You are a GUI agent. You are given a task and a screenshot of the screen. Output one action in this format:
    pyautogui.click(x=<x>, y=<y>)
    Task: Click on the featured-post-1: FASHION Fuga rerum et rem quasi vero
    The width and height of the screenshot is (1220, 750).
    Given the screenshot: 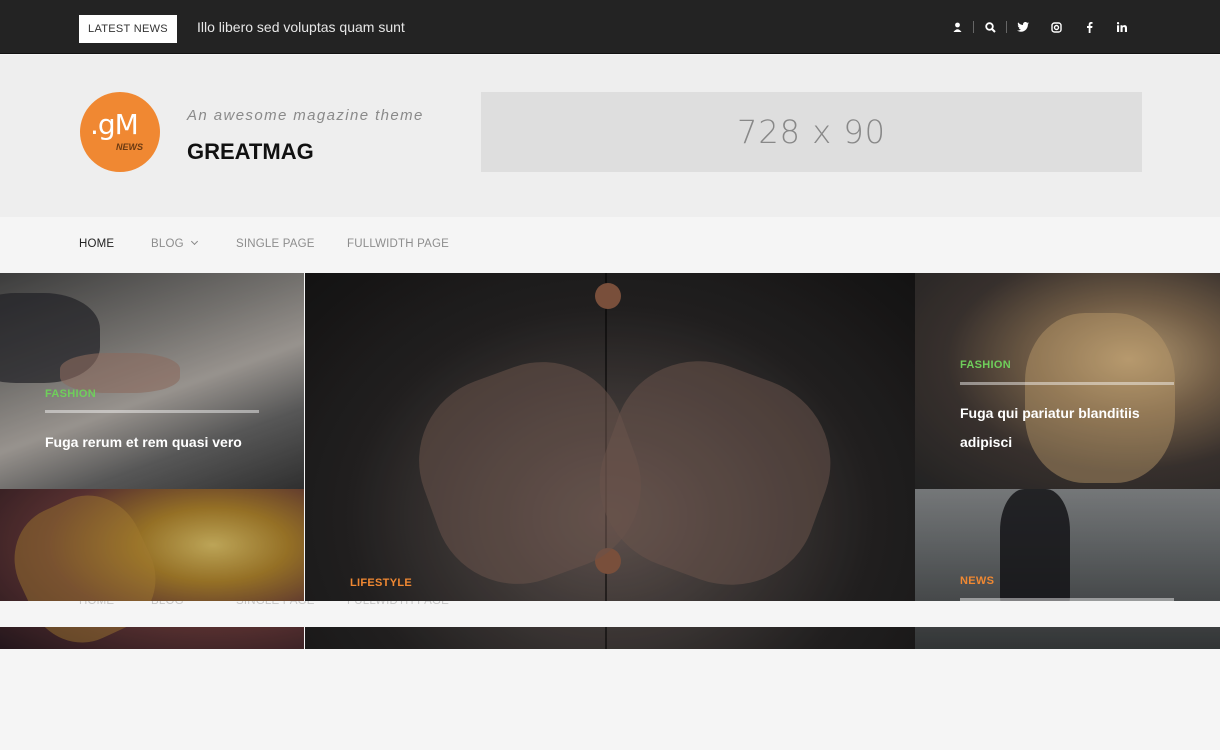 What is the action you would take?
    pyautogui.click(x=152, y=381)
    